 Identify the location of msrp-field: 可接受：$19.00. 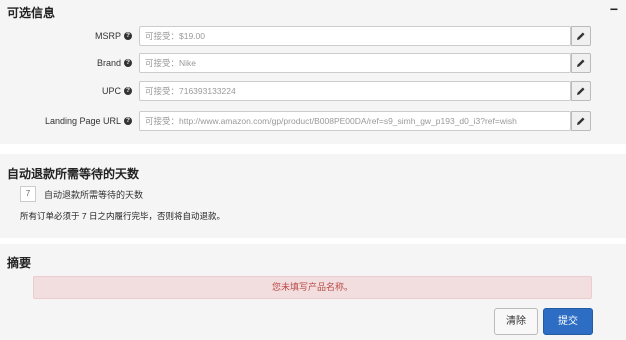
(355, 36).